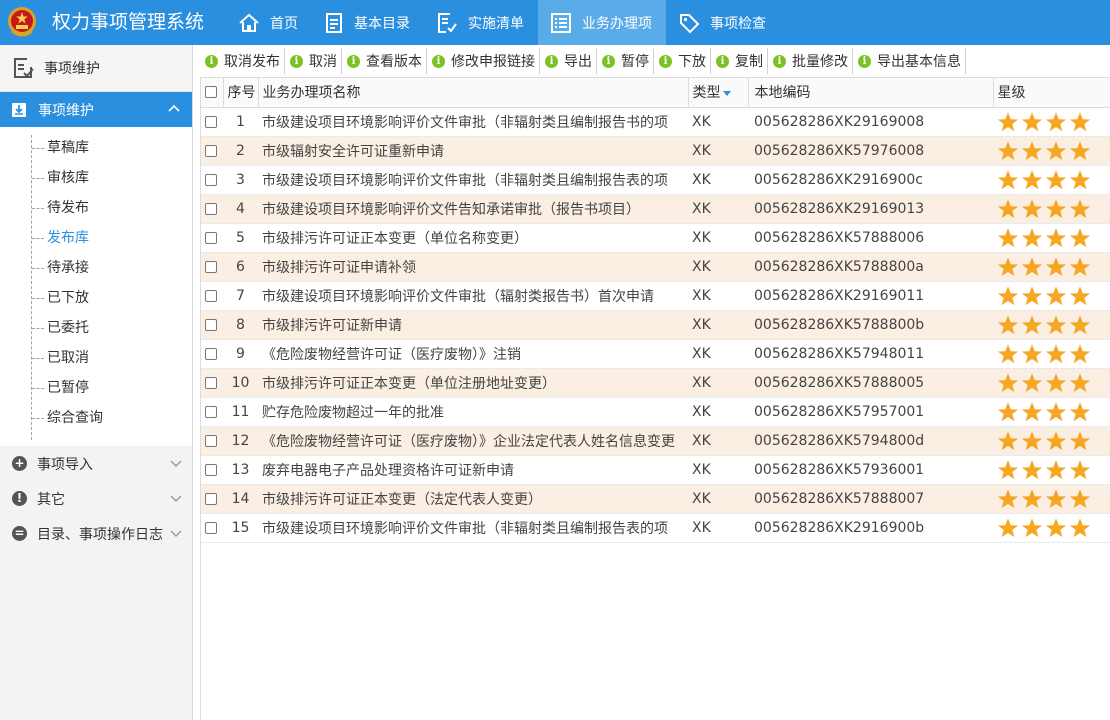 This screenshot has width=1110, height=720. What do you see at coordinates (718, 93) in the screenshot?
I see `column-header-type: 类型` at bounding box center [718, 93].